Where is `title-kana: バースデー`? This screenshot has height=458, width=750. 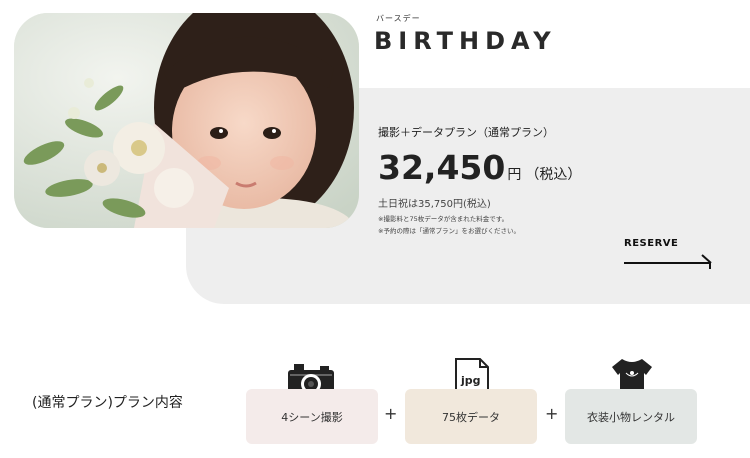 title-kana: バースデー is located at coordinates (398, 18).